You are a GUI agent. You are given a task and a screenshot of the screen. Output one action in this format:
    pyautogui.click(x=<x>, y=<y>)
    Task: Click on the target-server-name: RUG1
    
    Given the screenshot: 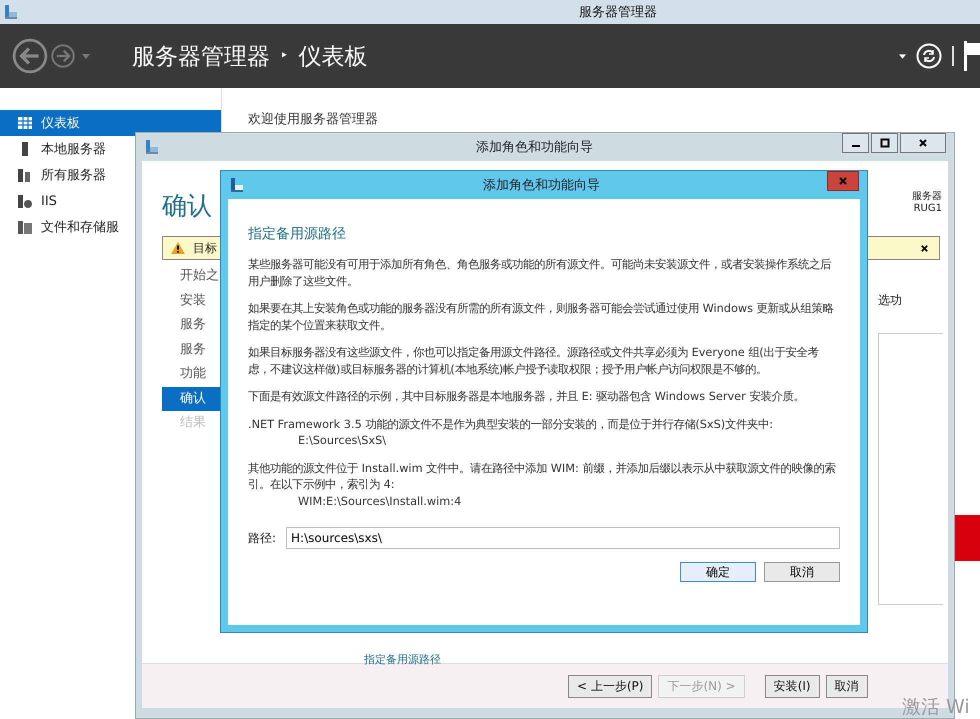 What is the action you would take?
    pyautogui.click(x=928, y=208)
    